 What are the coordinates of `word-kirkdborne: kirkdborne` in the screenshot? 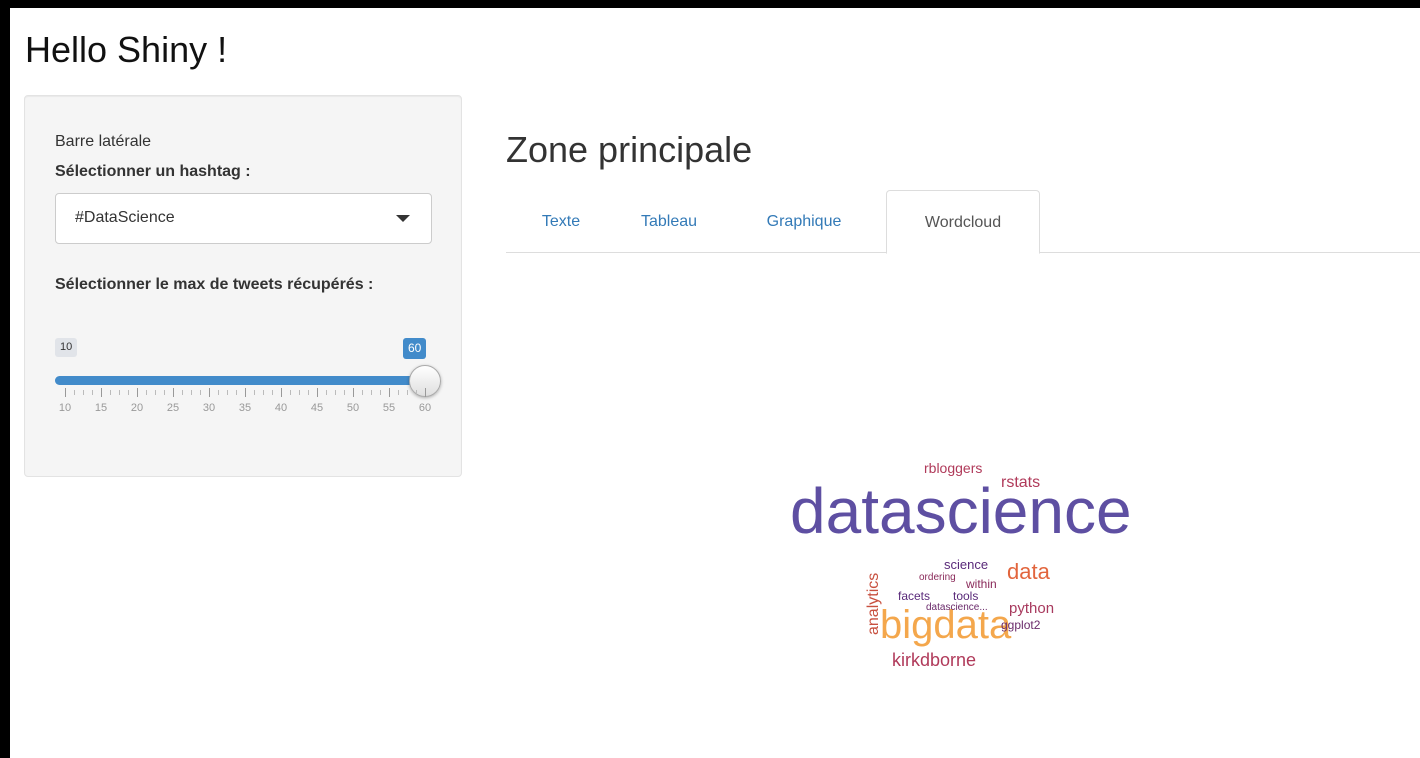 It's located at (934, 660).